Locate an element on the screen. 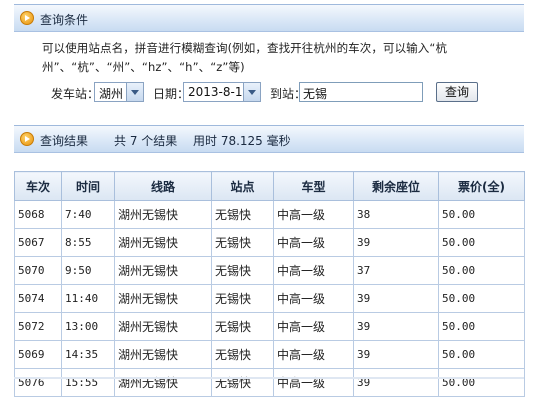  table-header-row: 车次 时间 线路 站点 车型 剩余座位 票价(全) is located at coordinates (269, 186).